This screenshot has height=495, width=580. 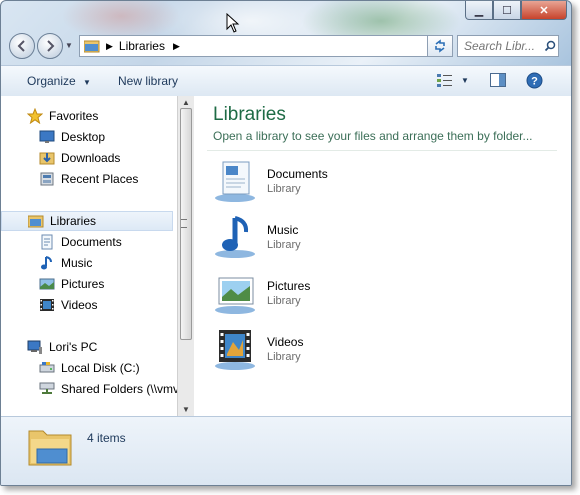 I want to click on library-name: Music, so click(x=283, y=230).